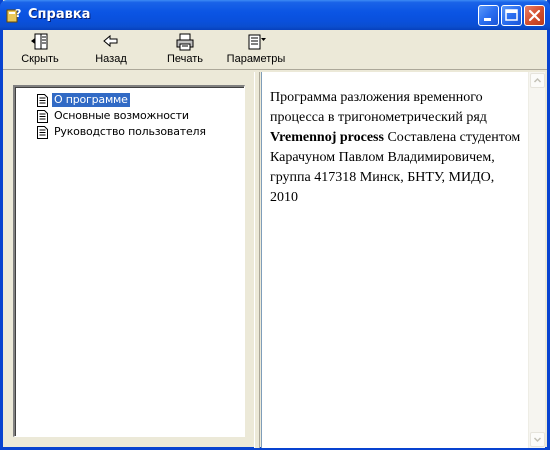  What do you see at coordinates (111, 50) in the screenshot?
I see `back-button: Назад` at bounding box center [111, 50].